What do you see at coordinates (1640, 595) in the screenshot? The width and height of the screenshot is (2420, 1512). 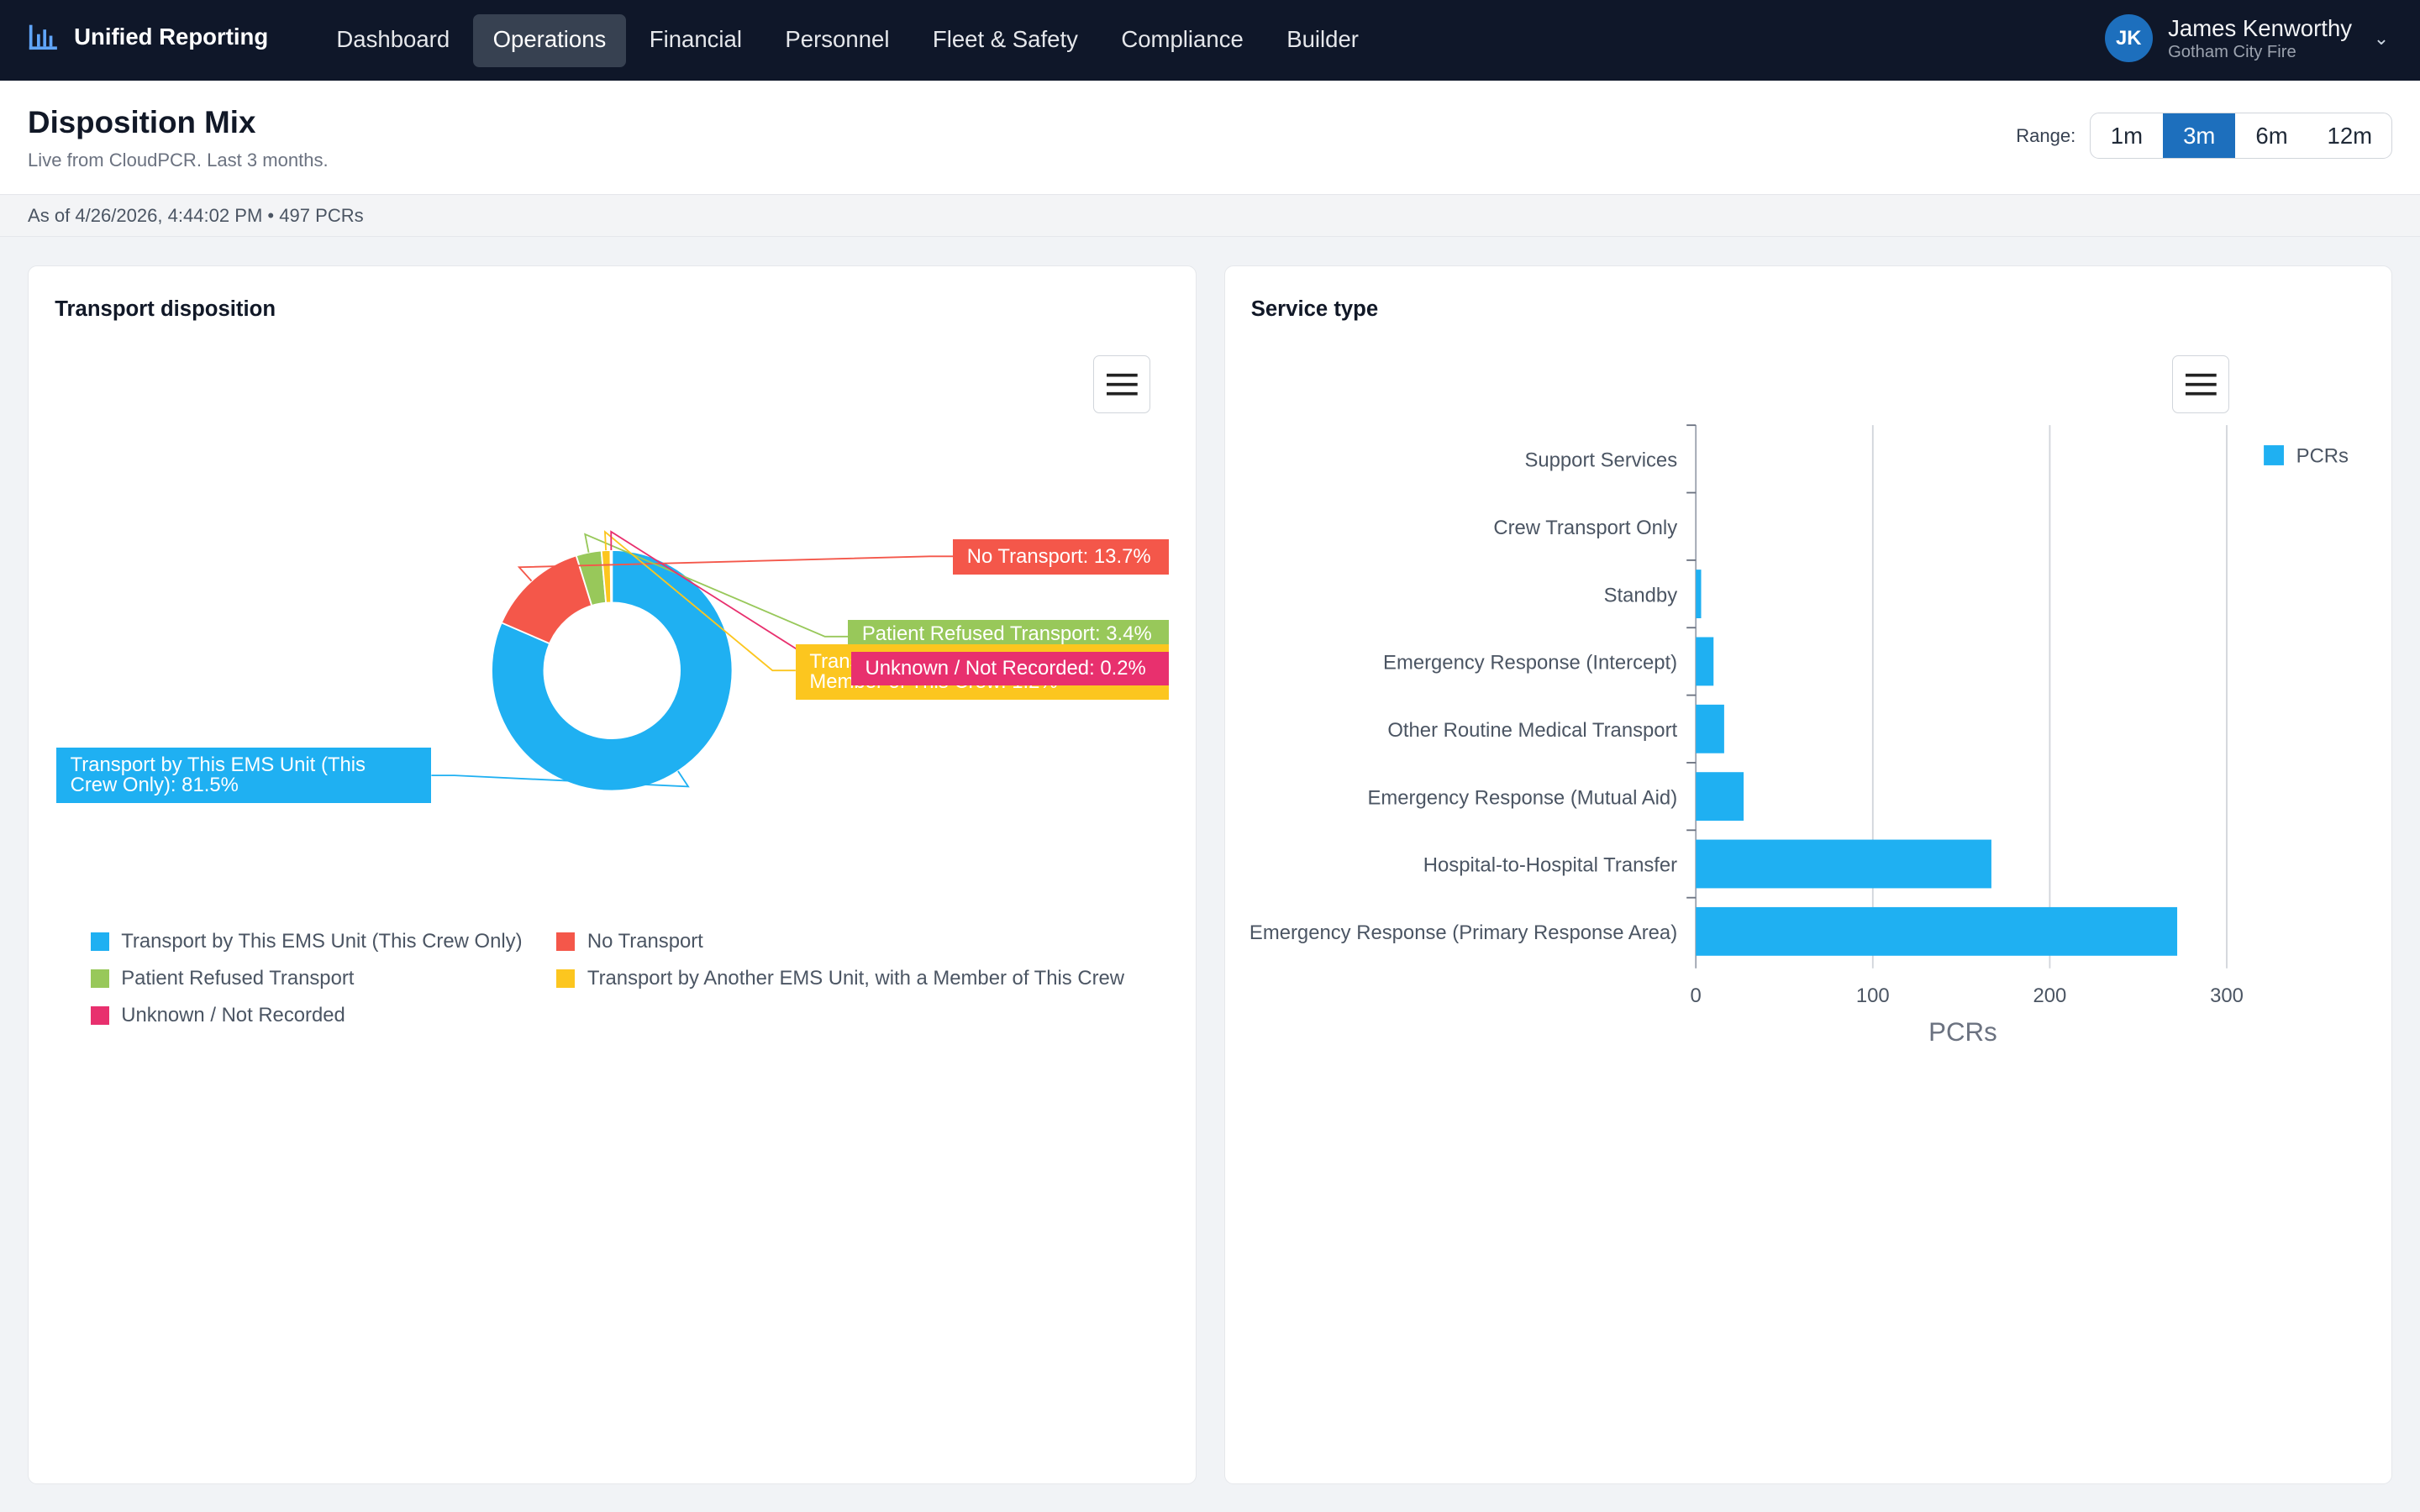 I see `y-category-label: Standby` at bounding box center [1640, 595].